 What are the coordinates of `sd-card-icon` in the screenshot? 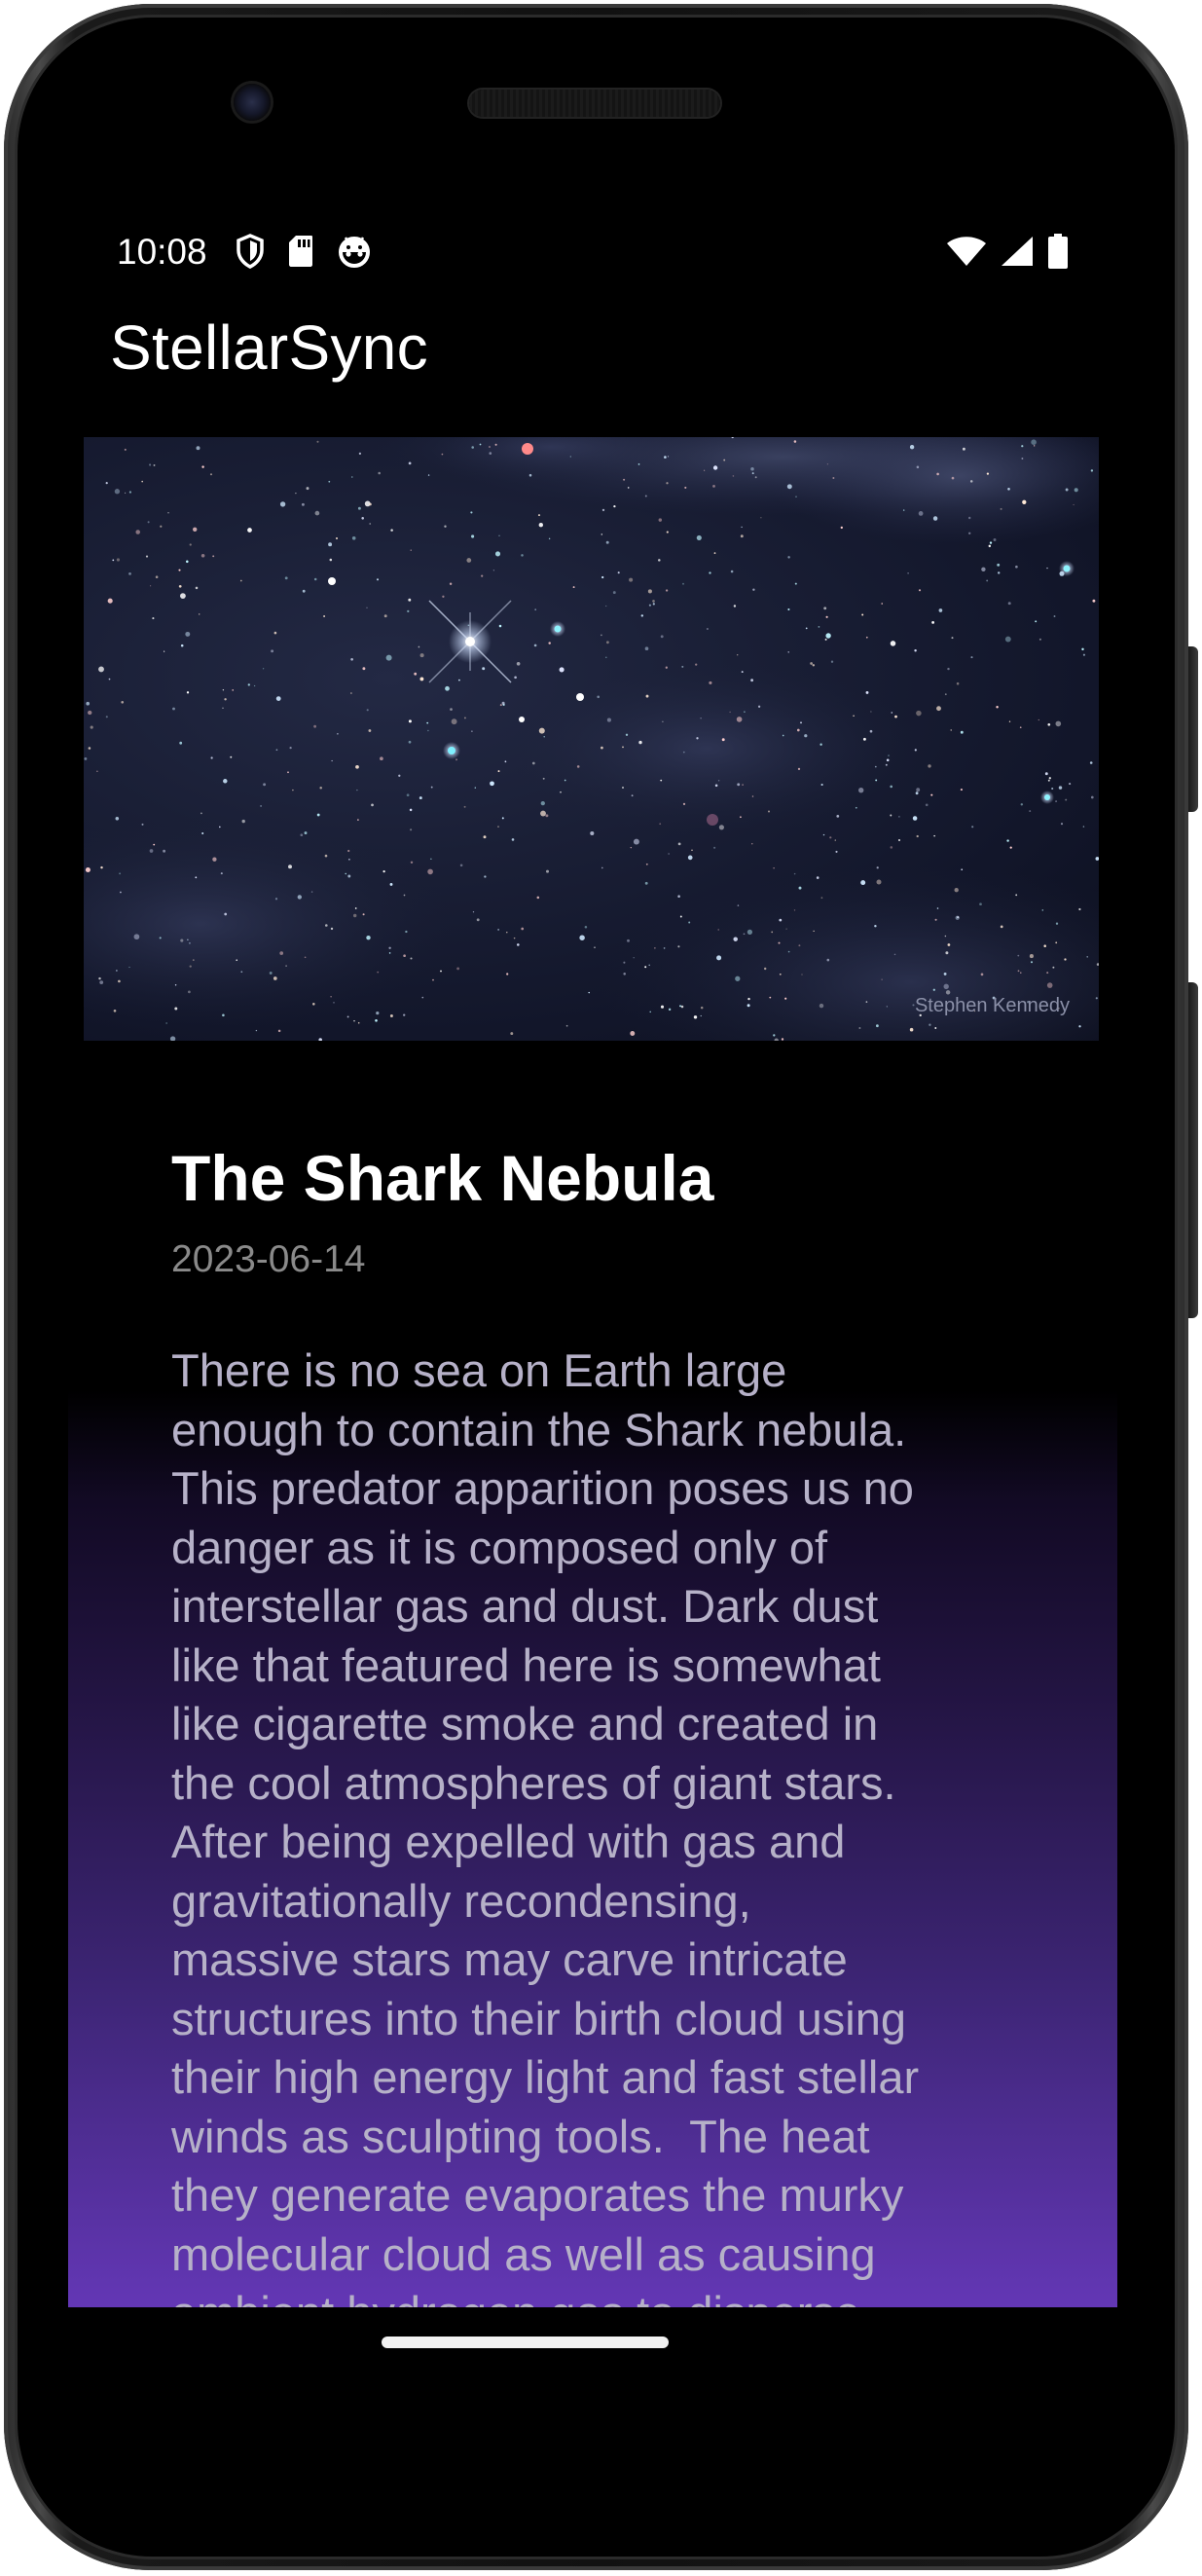 It's located at (300, 251).